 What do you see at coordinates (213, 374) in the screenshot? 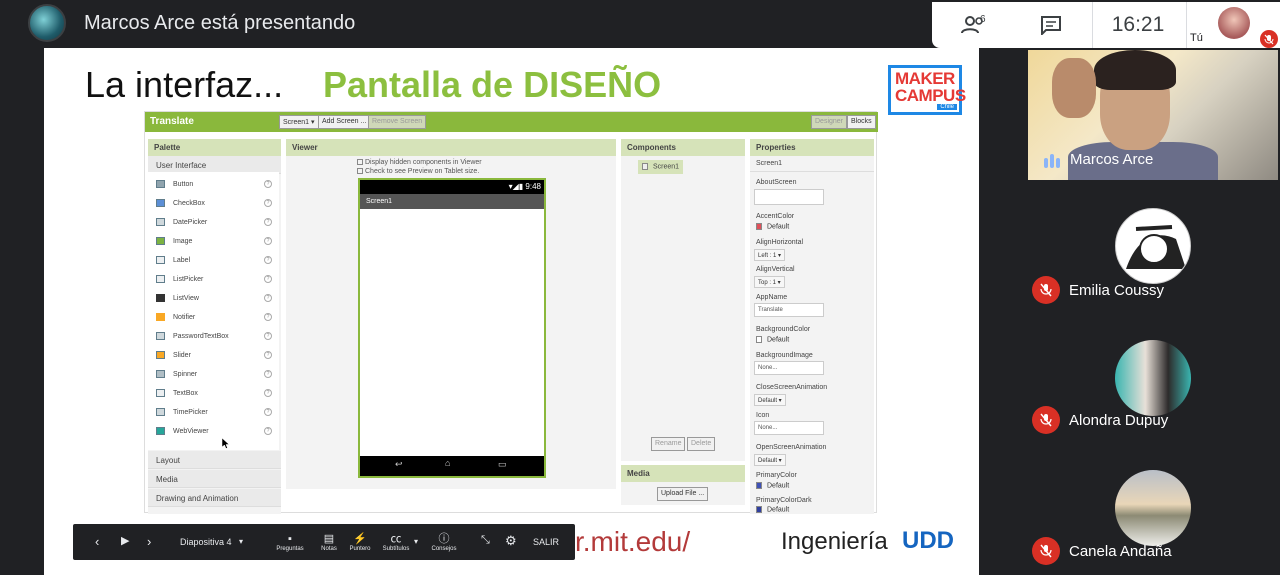
I see `palette-item: Spinner?` at bounding box center [213, 374].